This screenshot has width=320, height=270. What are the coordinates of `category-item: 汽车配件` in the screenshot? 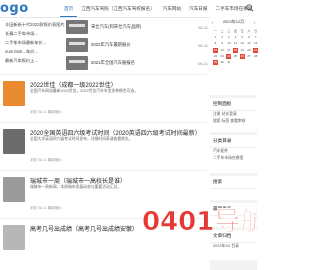 It's located at (233, 151).